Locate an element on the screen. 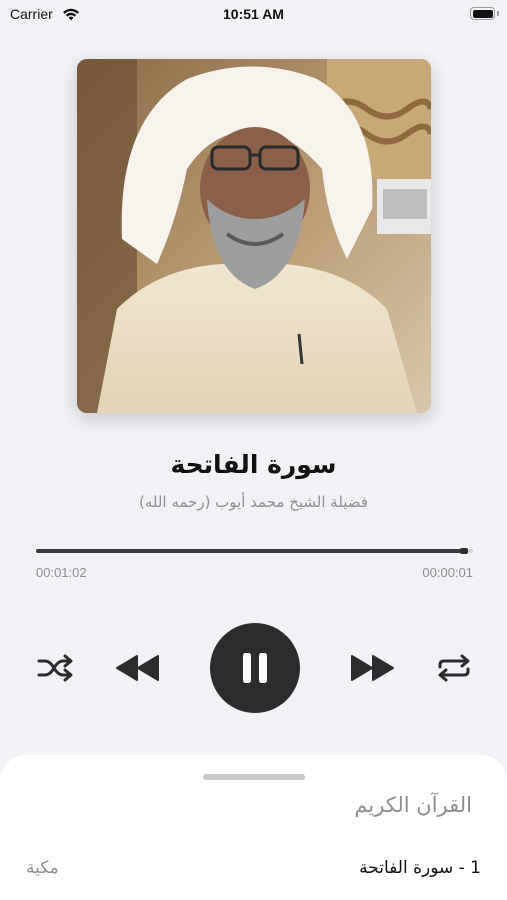  repeat-button is located at coordinates (454, 668).